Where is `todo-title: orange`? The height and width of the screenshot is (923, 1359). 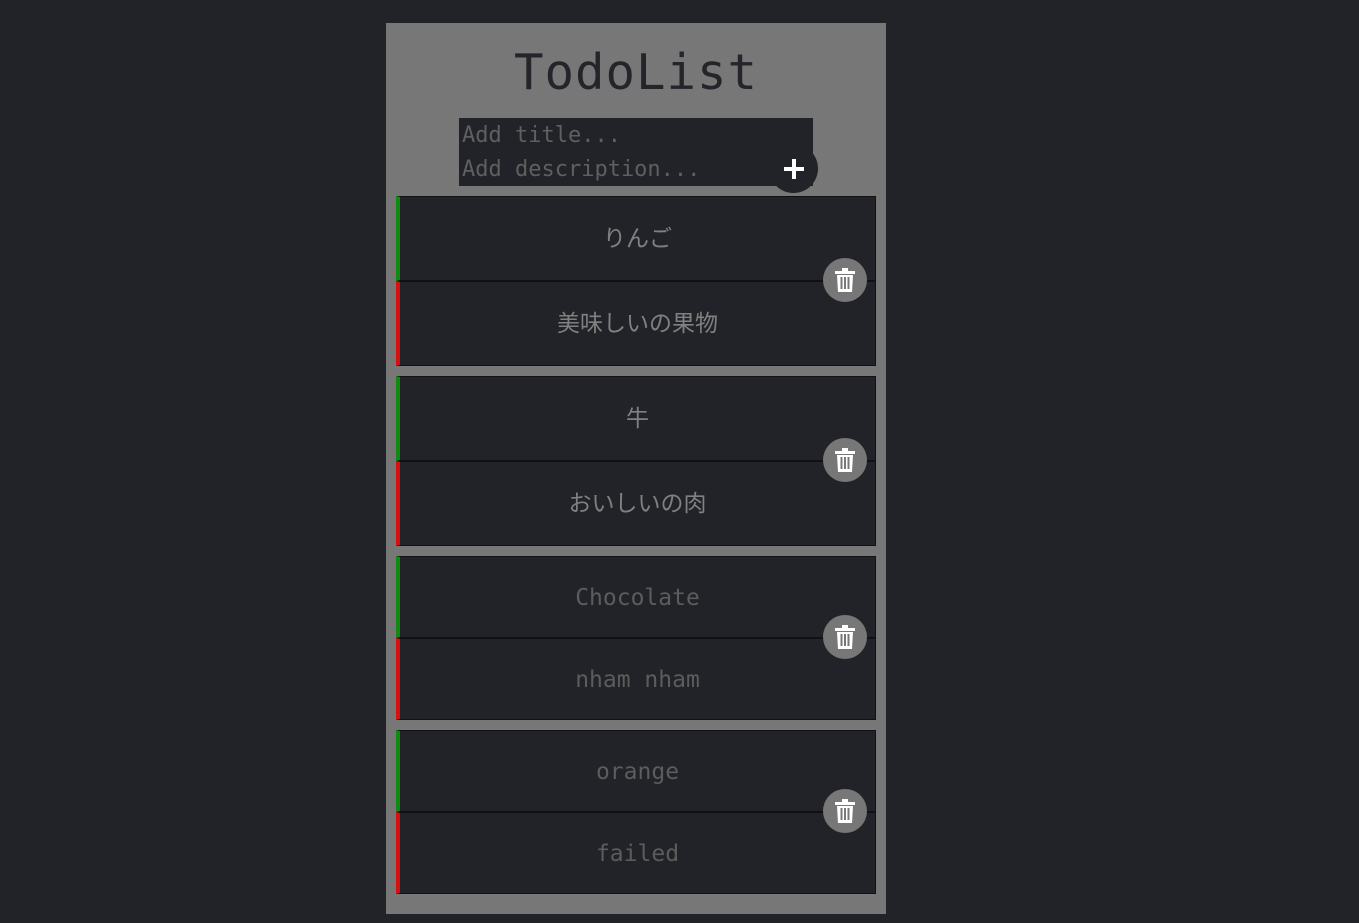
todo-title: orange is located at coordinates (636, 771).